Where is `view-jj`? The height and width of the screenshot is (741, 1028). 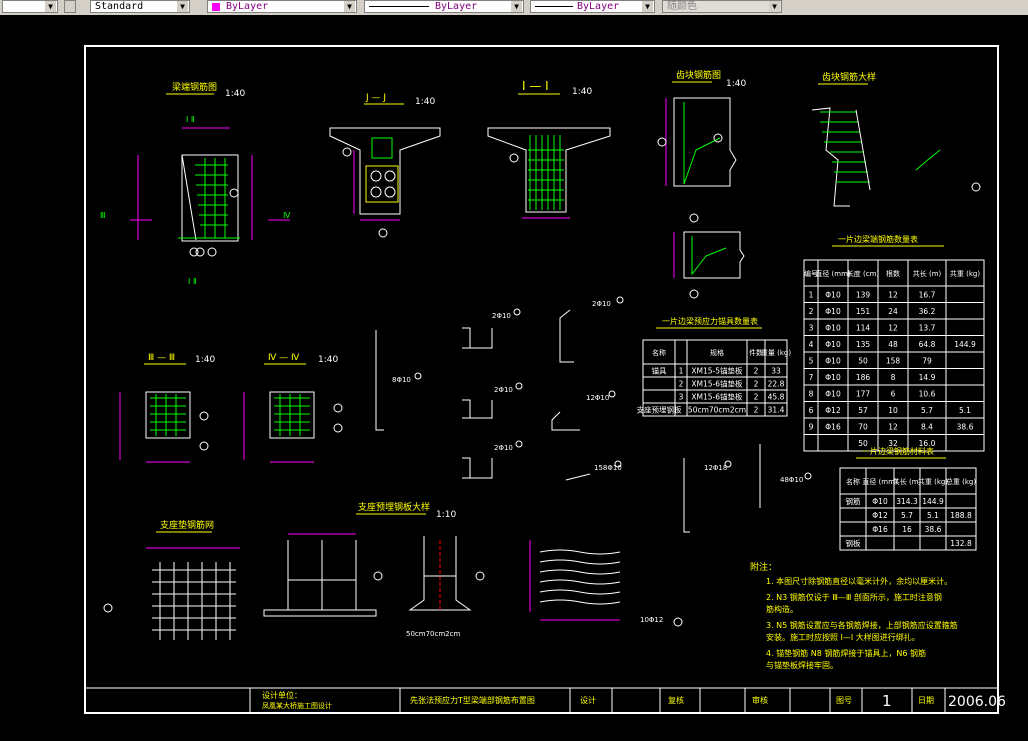
view-jj is located at coordinates (385, 182).